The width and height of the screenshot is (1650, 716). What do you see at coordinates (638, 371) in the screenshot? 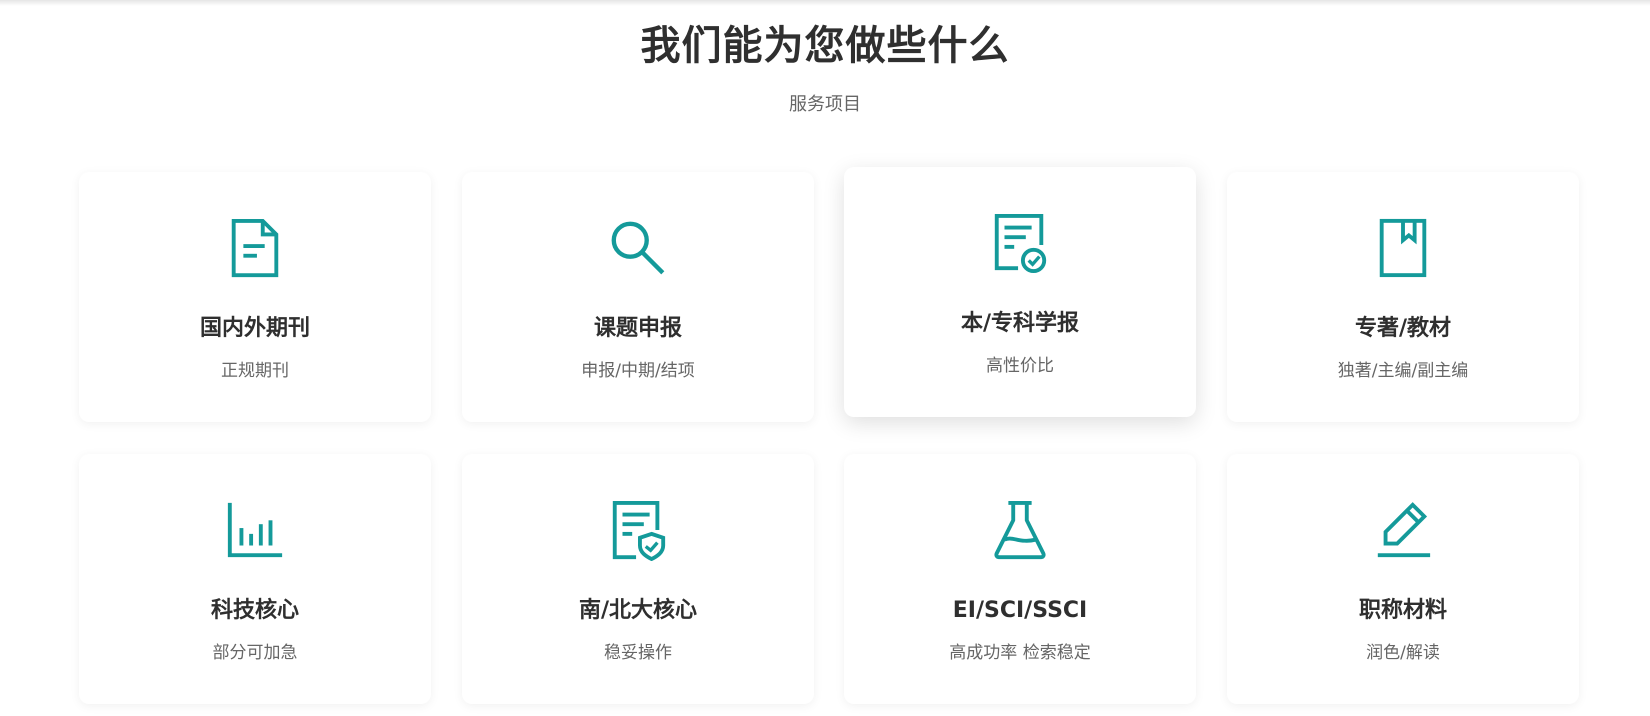
I see `service-desc: 申报/中期/结项` at bounding box center [638, 371].